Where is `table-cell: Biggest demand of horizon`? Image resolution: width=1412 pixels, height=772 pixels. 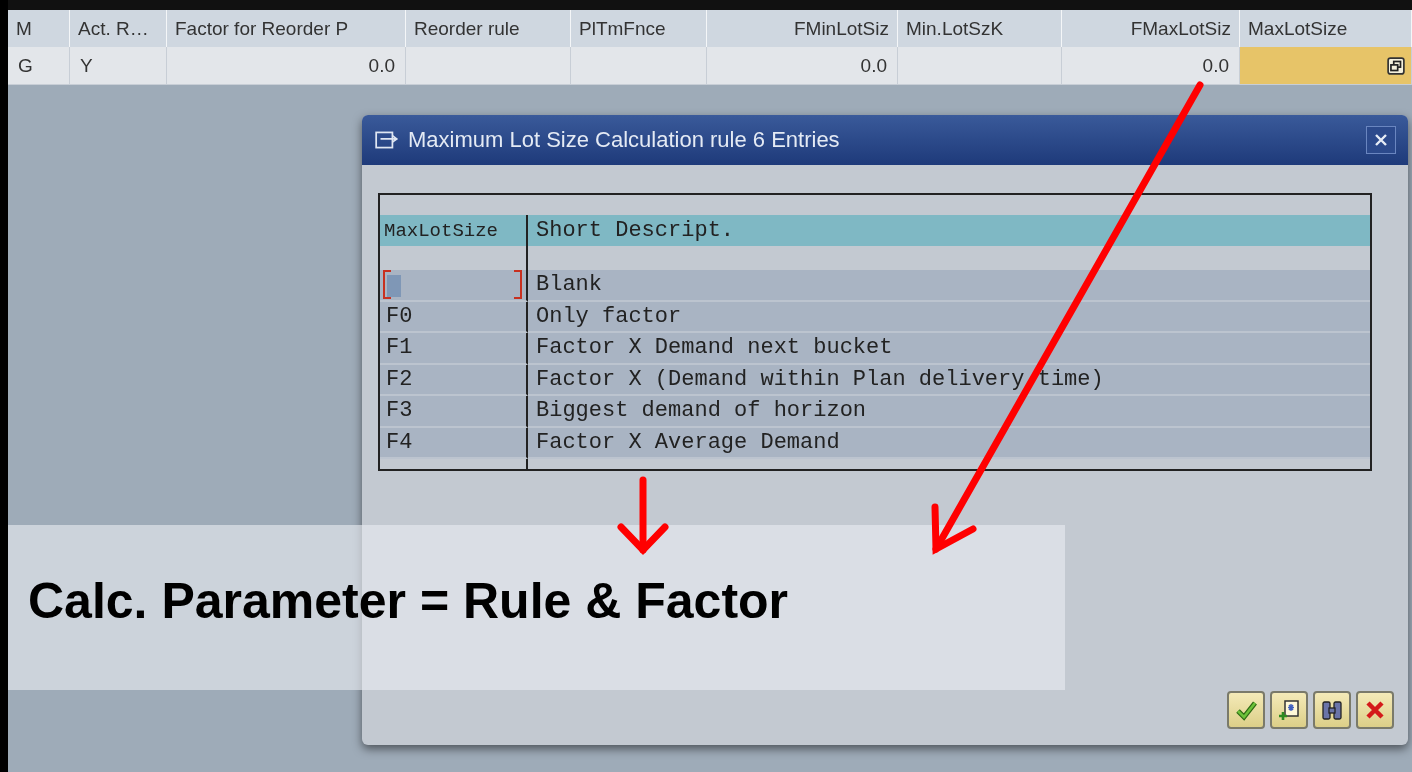
table-cell: Biggest demand of horizon is located at coordinates (949, 412).